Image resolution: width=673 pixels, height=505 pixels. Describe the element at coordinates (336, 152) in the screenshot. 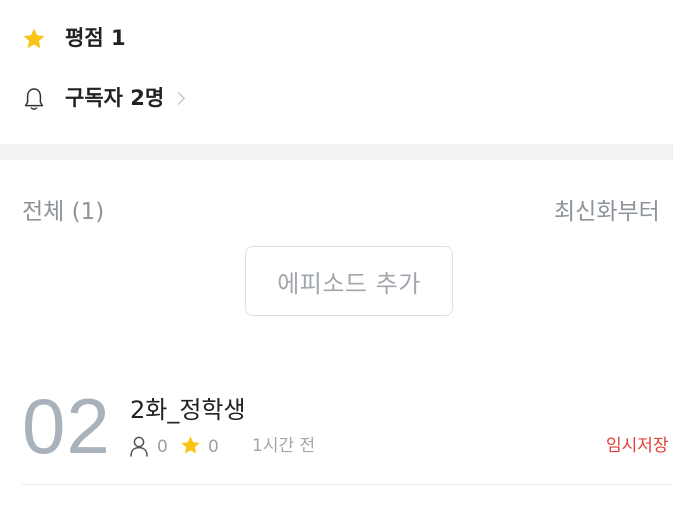

I see `section-divider` at that location.